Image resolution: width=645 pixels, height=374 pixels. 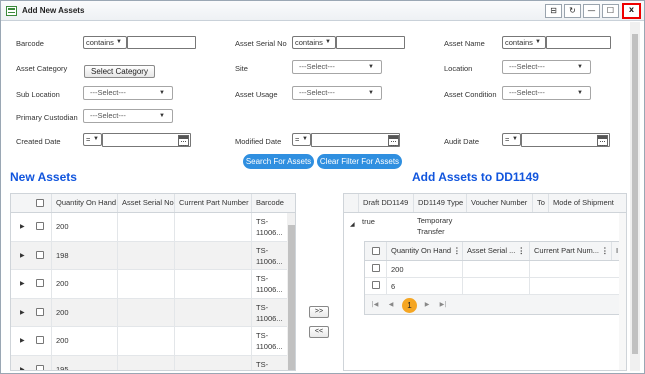 What do you see at coordinates (591, 11) in the screenshot?
I see `minimize-icon: —` at bounding box center [591, 11].